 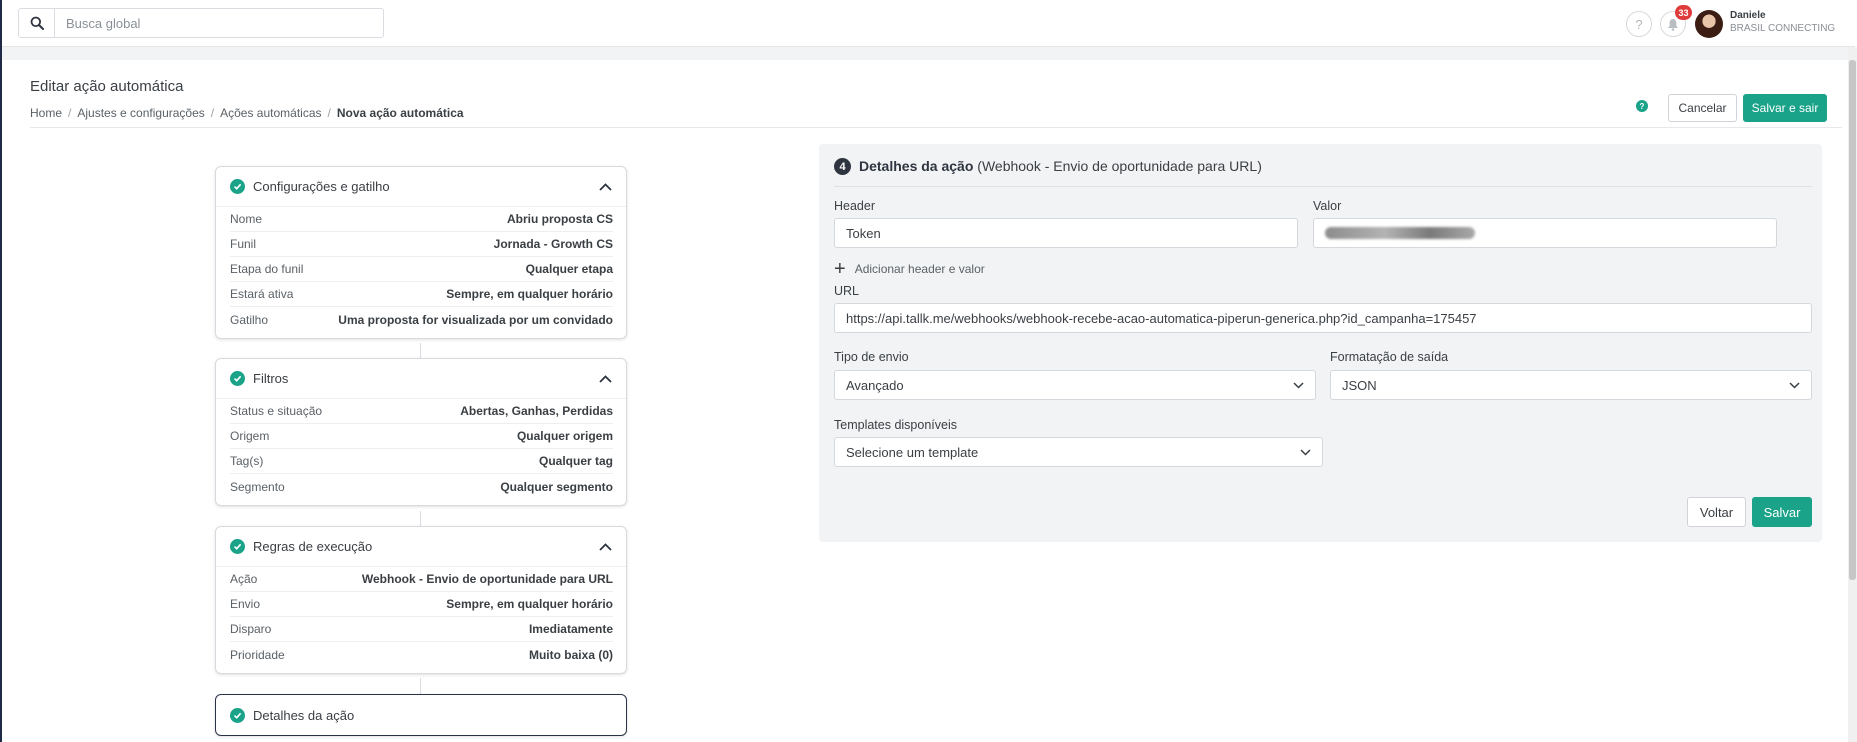 I want to click on step-card-header: Regras de execução, so click(x=421, y=547).